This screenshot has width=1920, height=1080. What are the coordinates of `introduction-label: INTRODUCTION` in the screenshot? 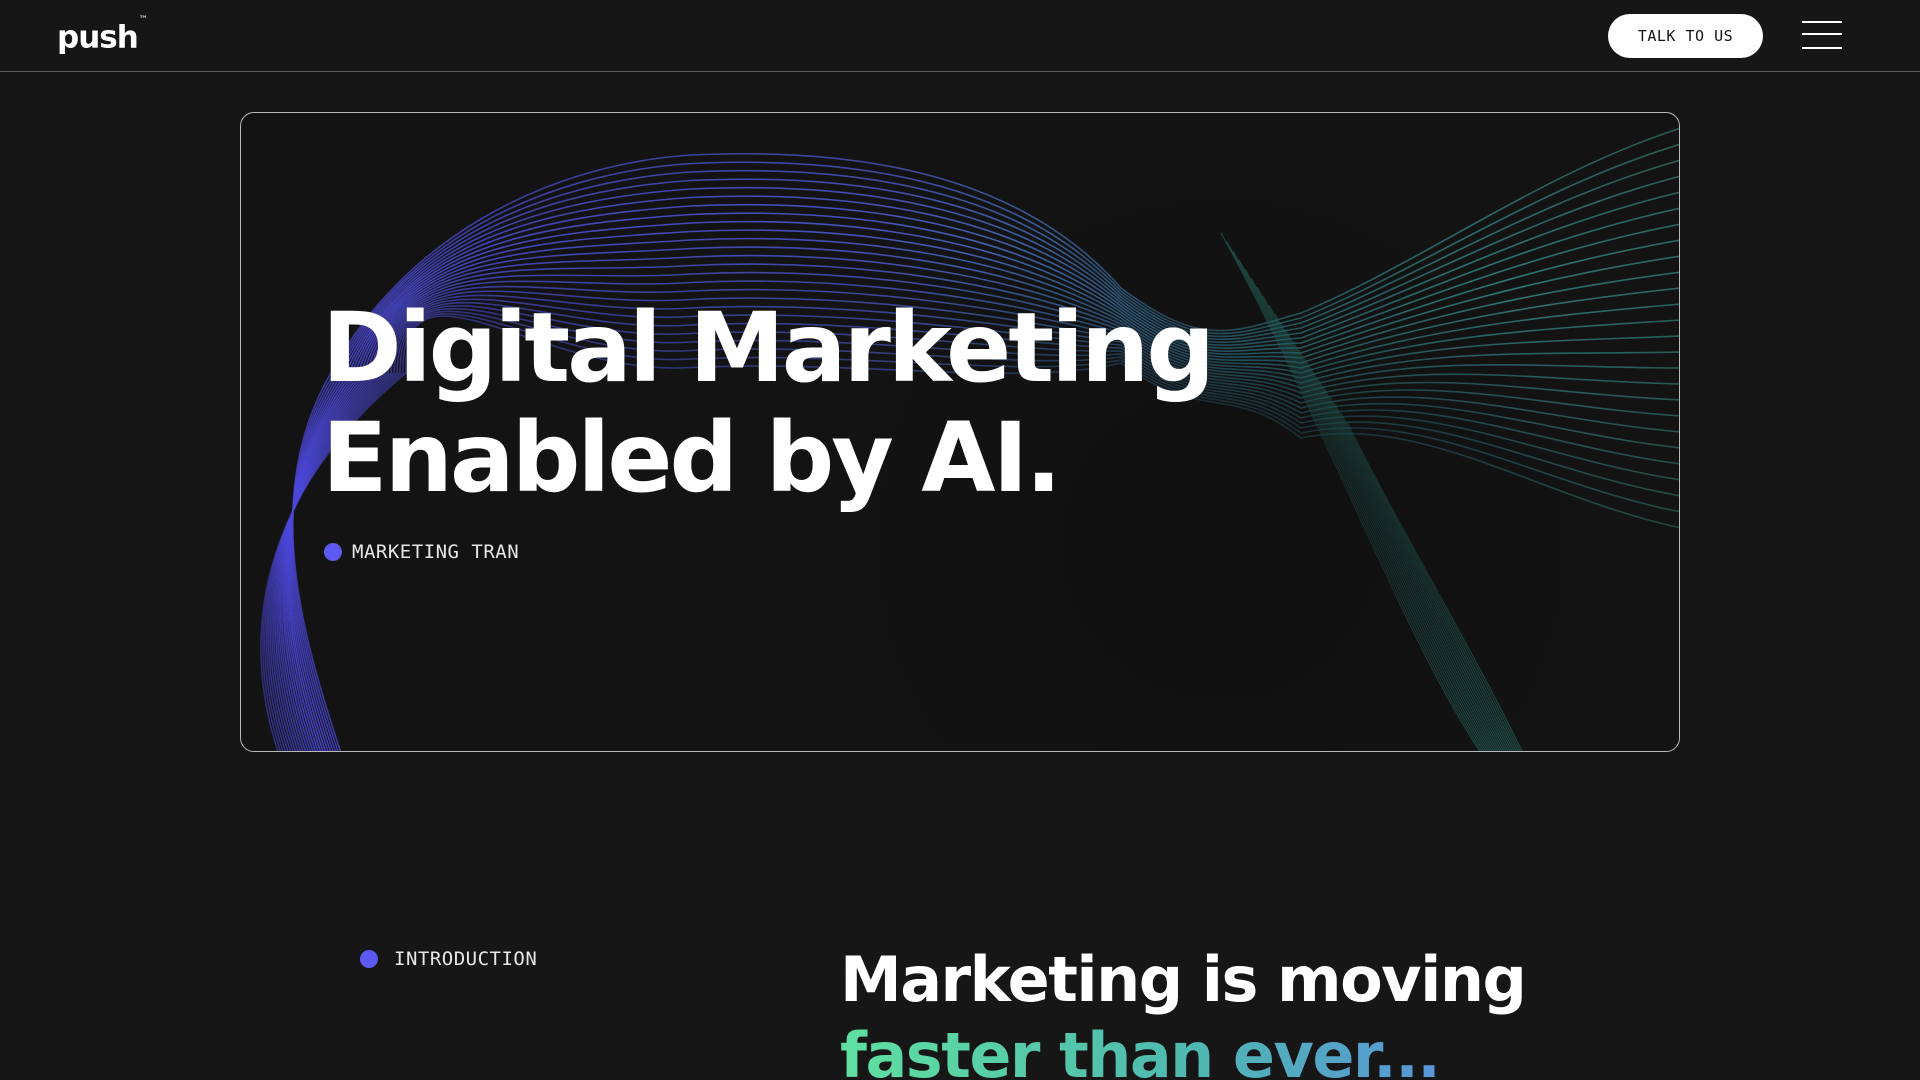 It's located at (466, 959).